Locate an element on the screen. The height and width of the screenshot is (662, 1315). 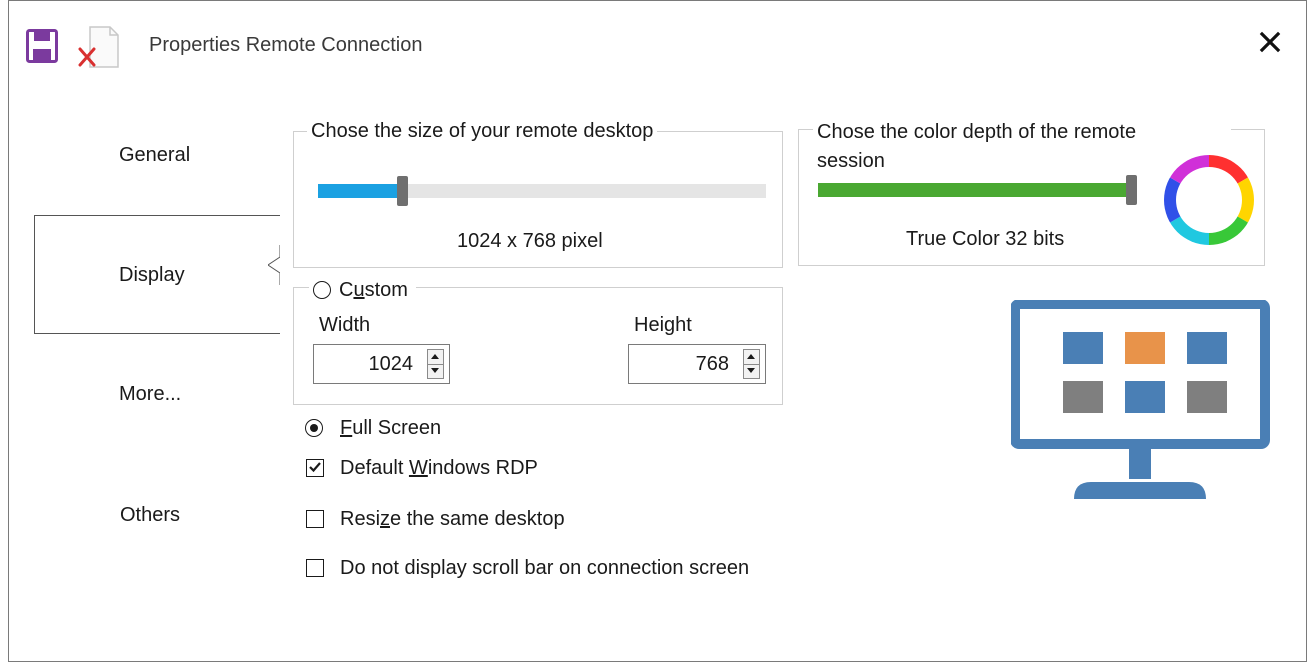
document-close-icon is located at coordinates (98, 47).